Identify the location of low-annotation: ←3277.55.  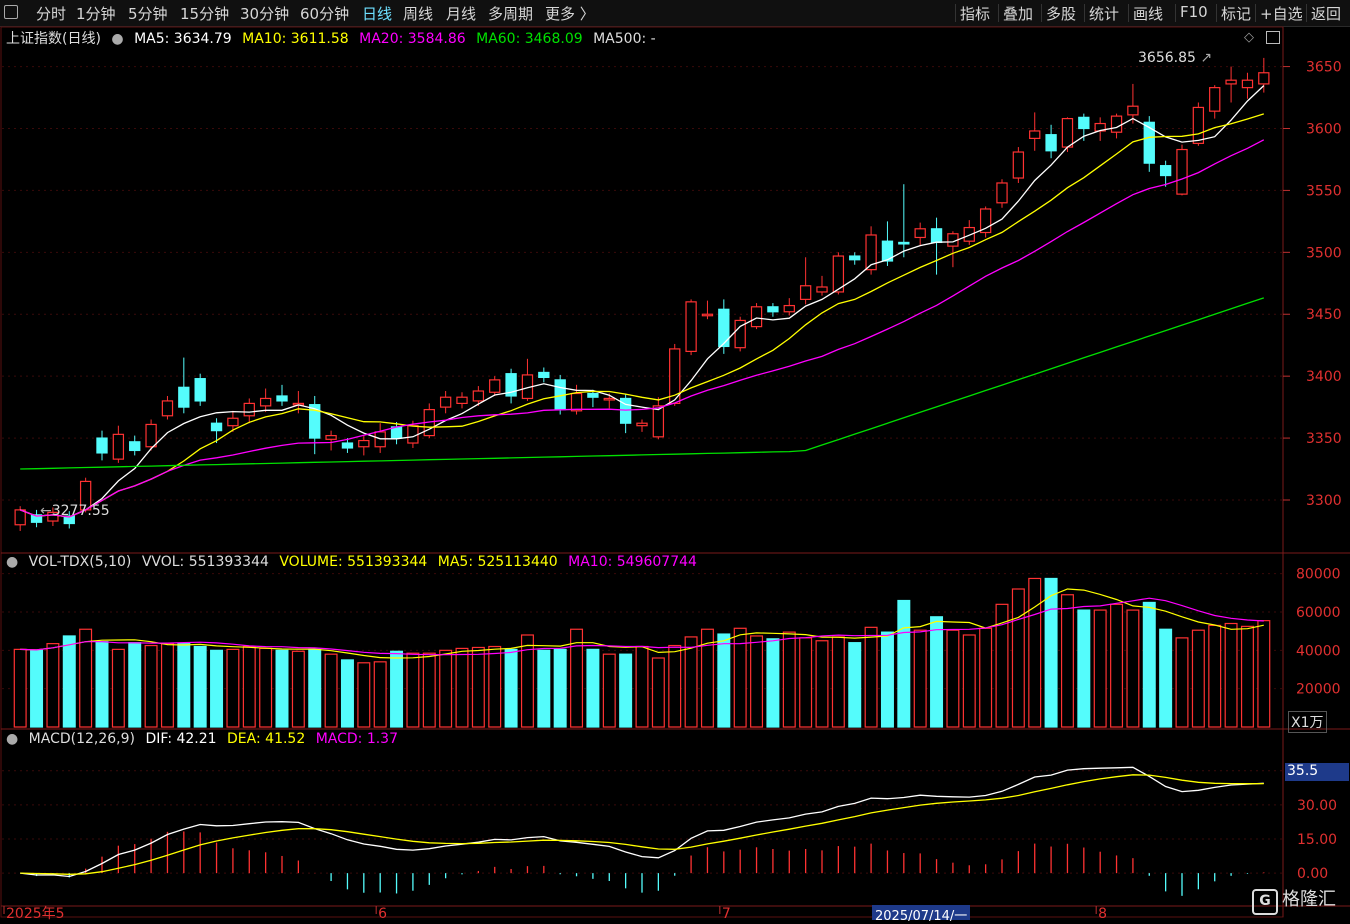
(75, 511).